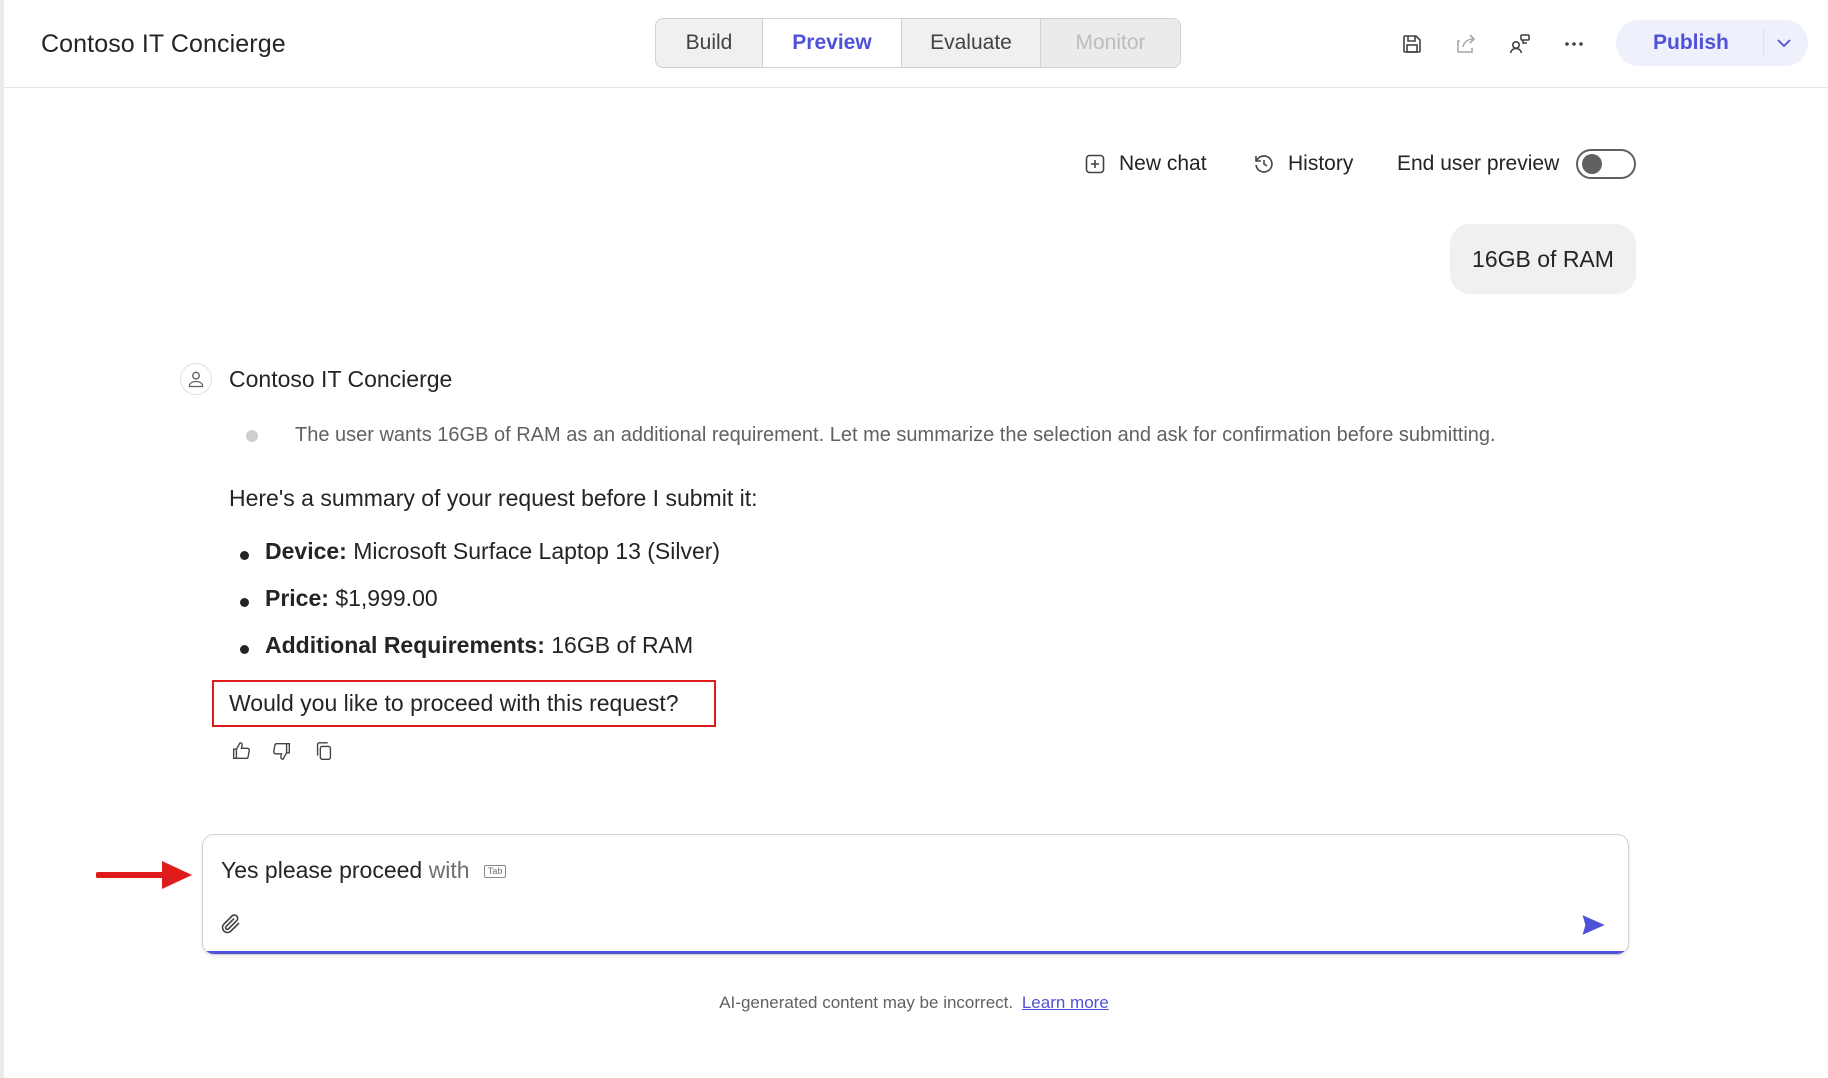 Image resolution: width=1828 pixels, height=1078 pixels. I want to click on more-icon, so click(1574, 44).